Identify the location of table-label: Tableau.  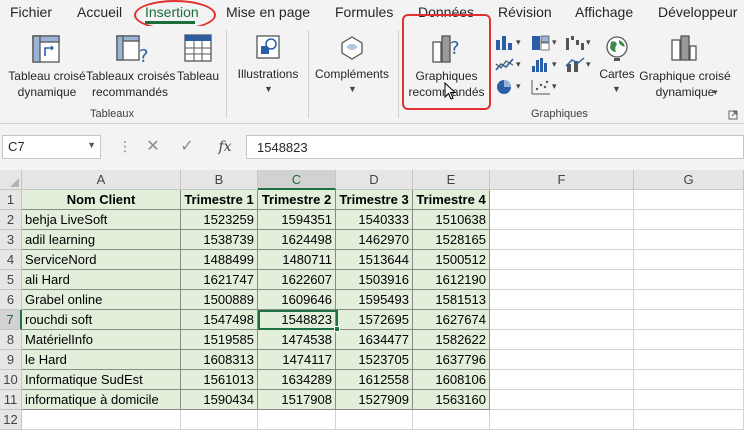
(198, 76).